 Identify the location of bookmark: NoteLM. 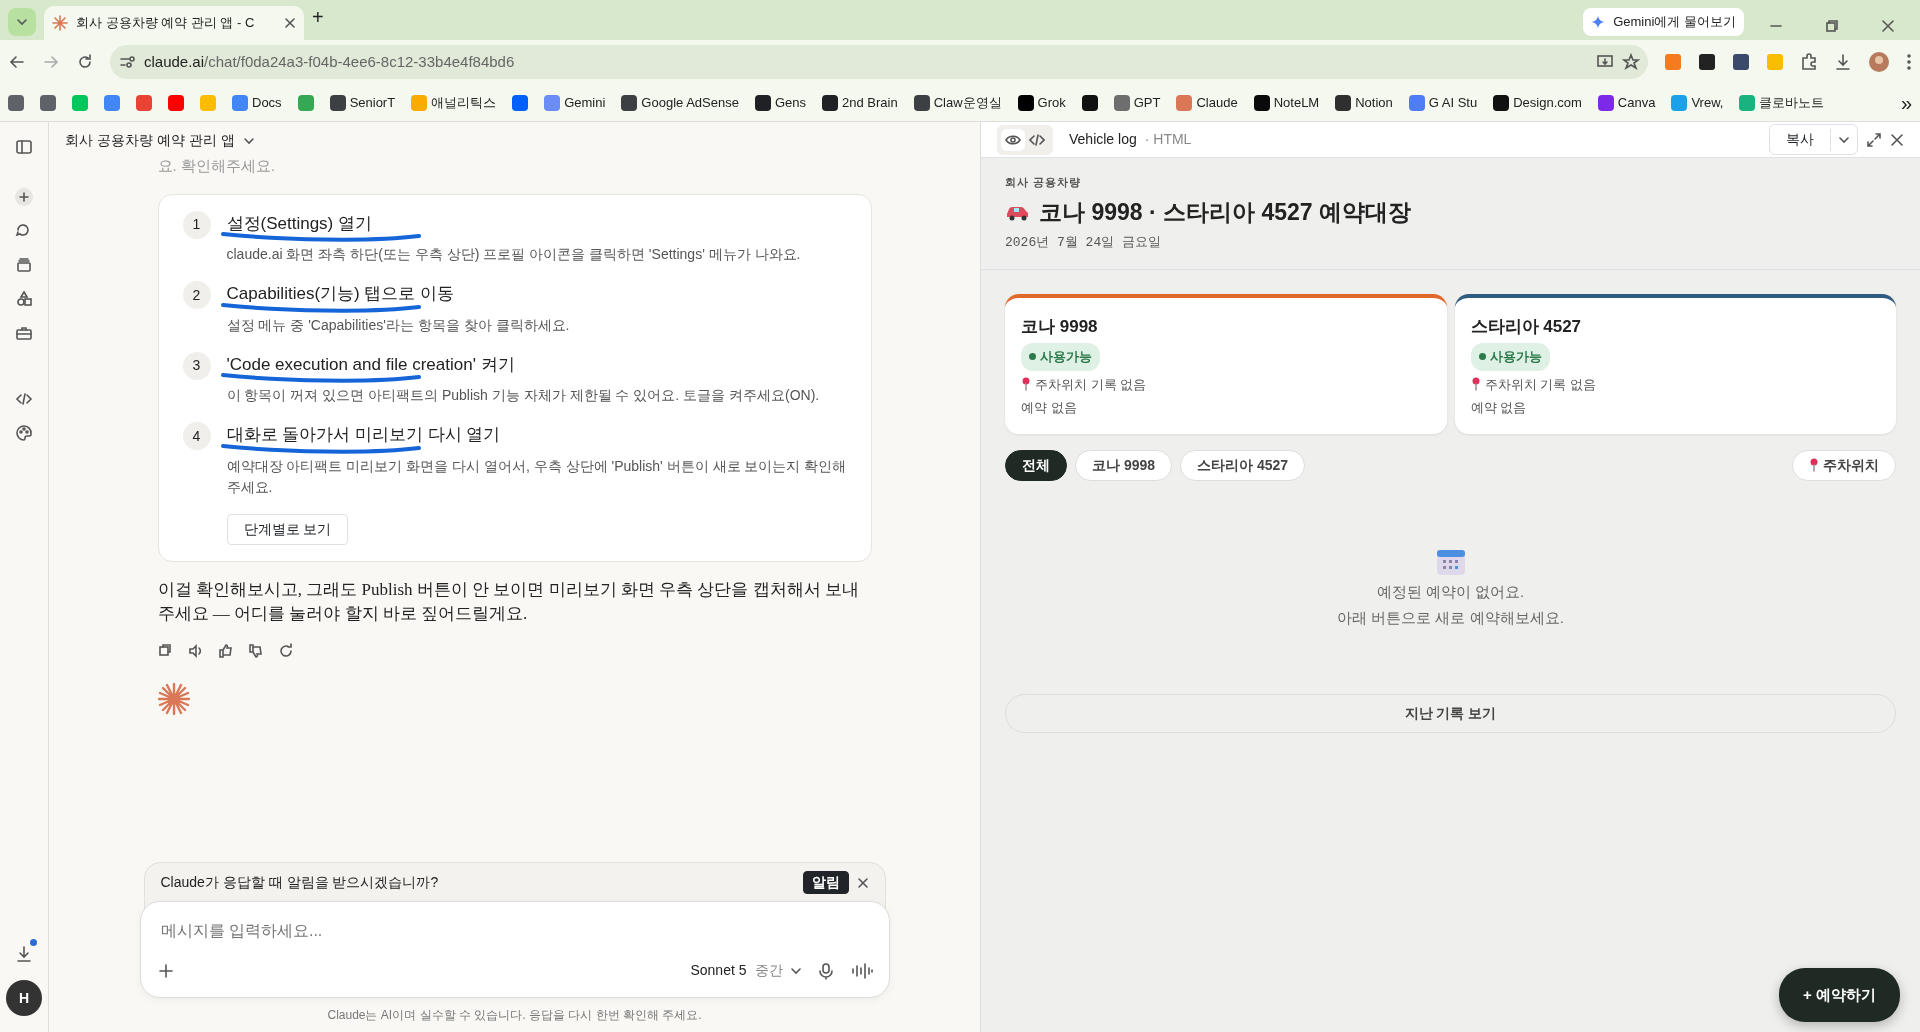
(1286, 102).